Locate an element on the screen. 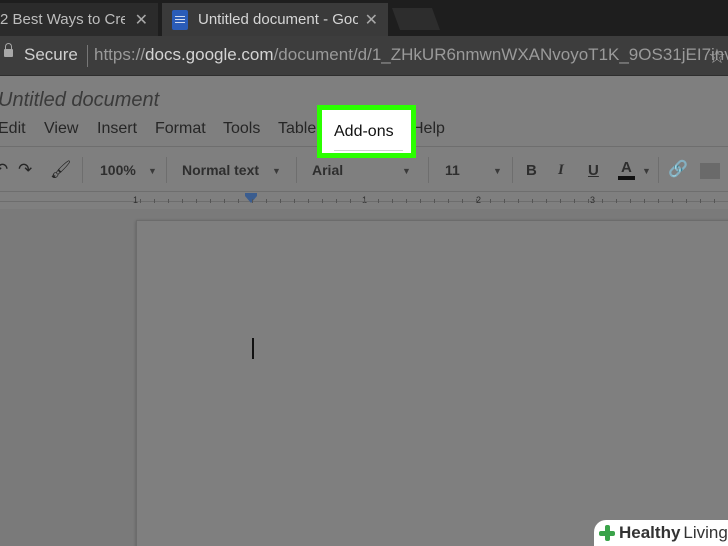 This screenshot has width=728, height=546. menu-add-ons: Add-ons is located at coordinates (364, 132).